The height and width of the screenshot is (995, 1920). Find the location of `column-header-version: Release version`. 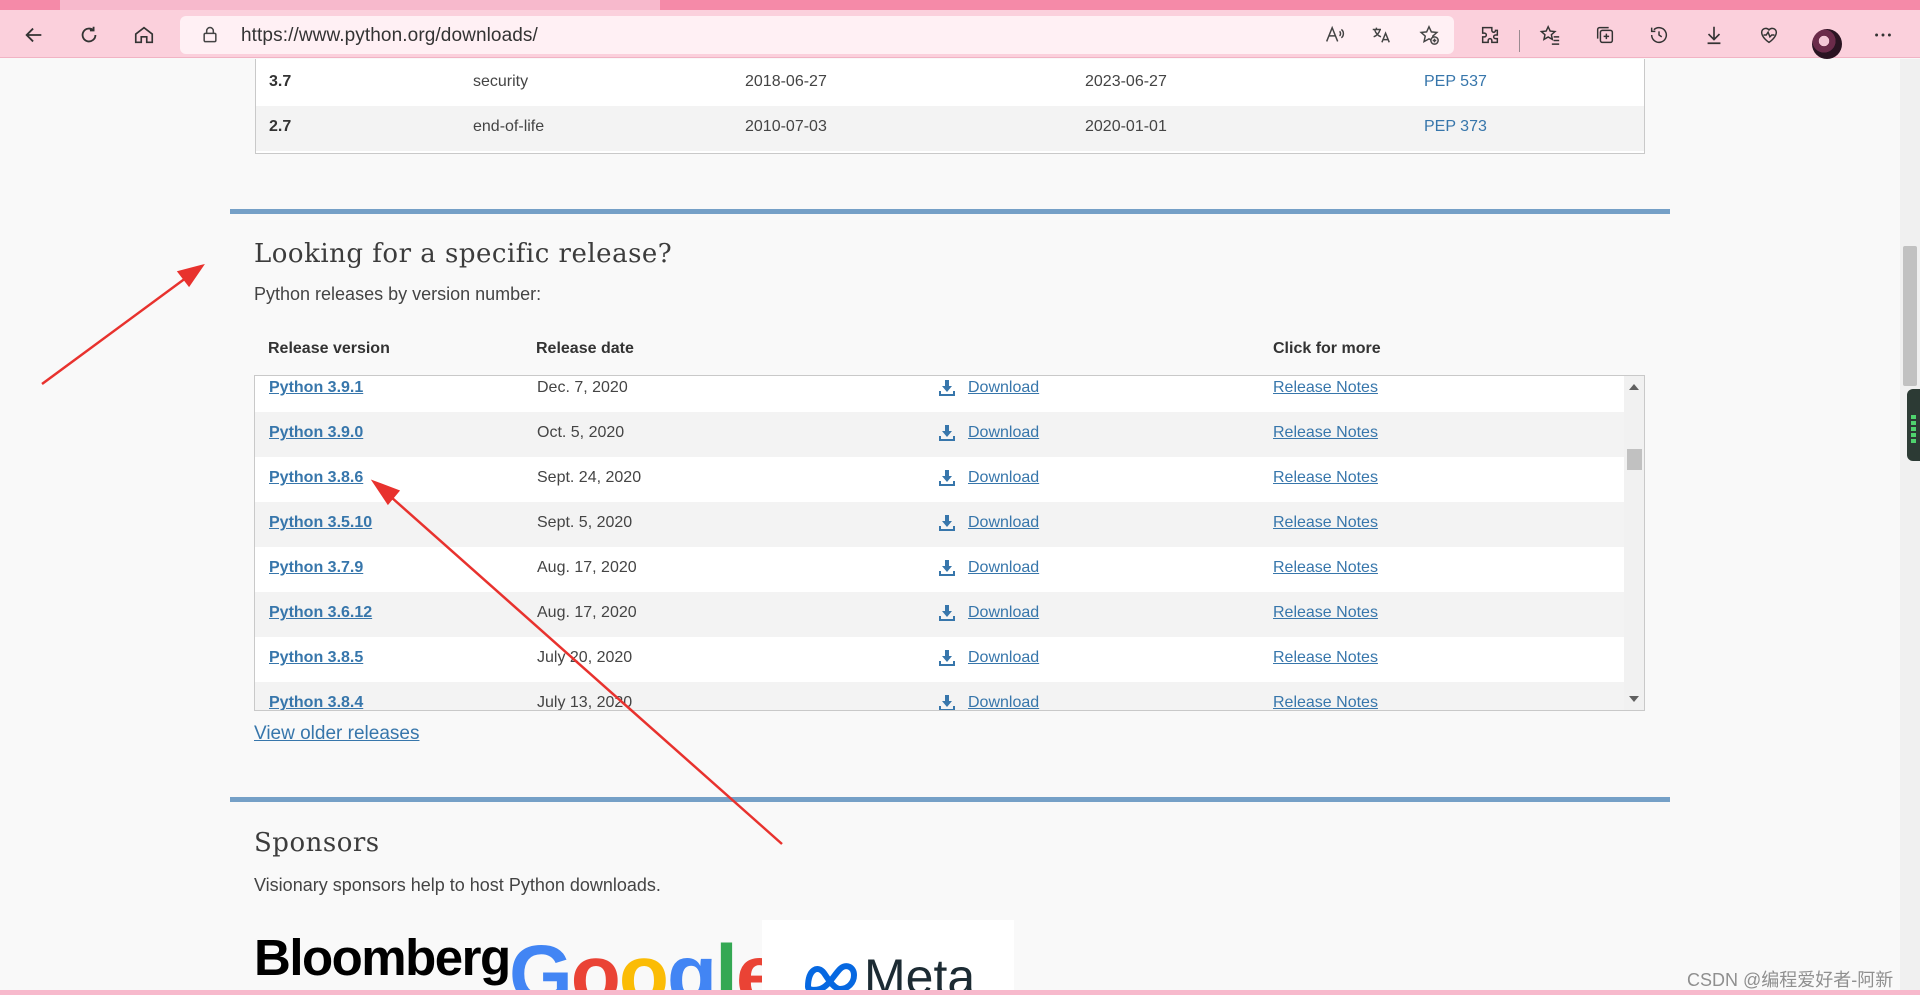

column-header-version: Release version is located at coordinates (329, 348).